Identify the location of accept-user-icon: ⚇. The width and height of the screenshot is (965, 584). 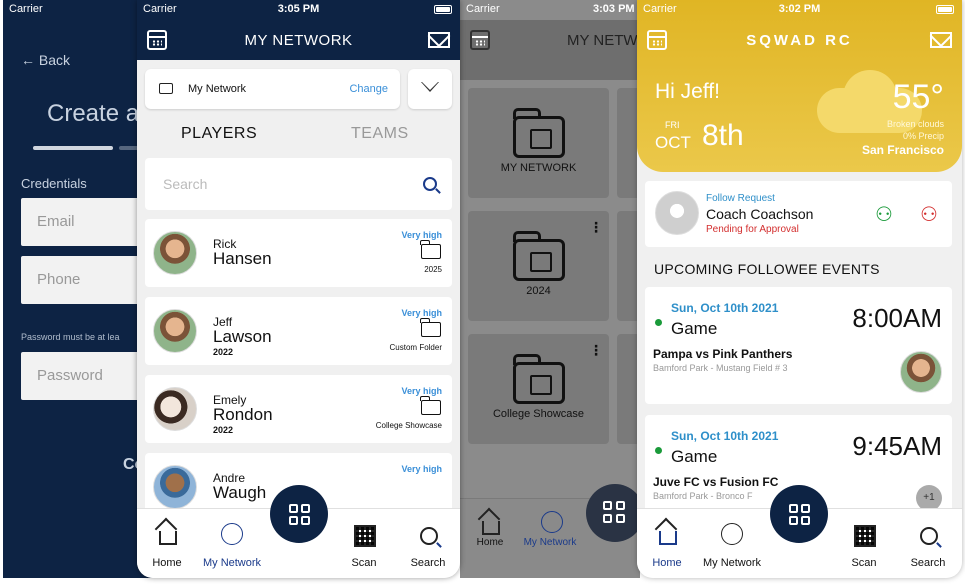
(886, 214).